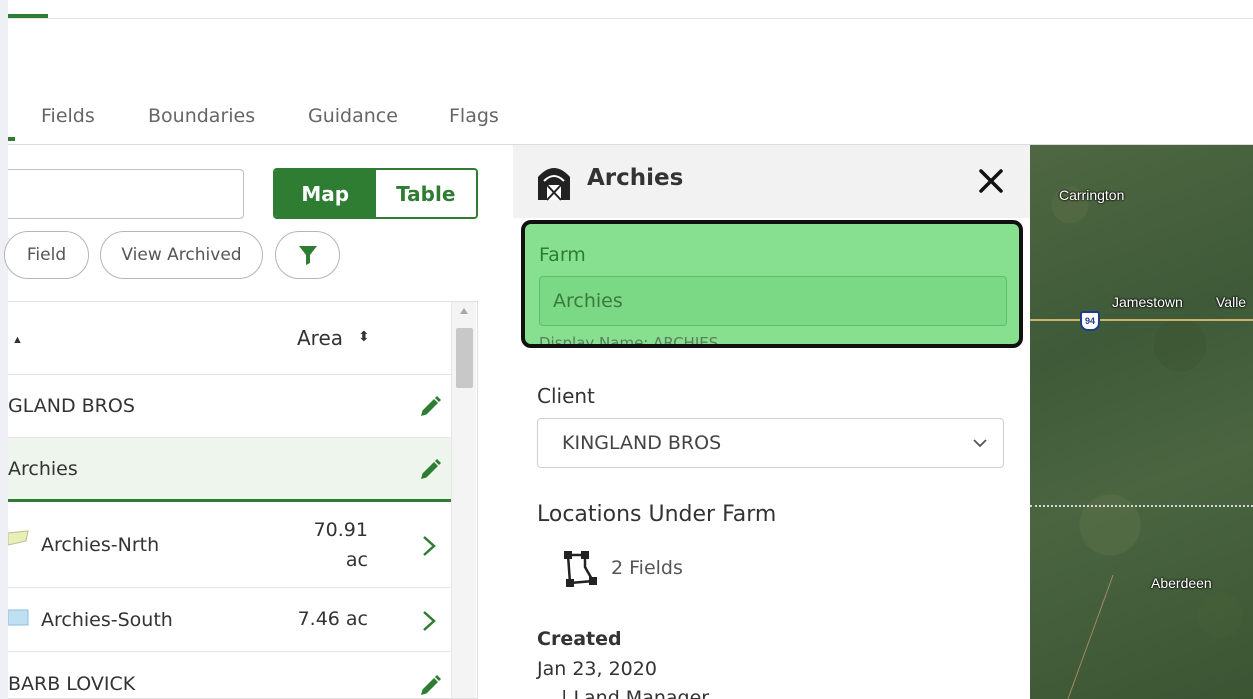  I want to click on view-toggle: Map Table, so click(375, 193).